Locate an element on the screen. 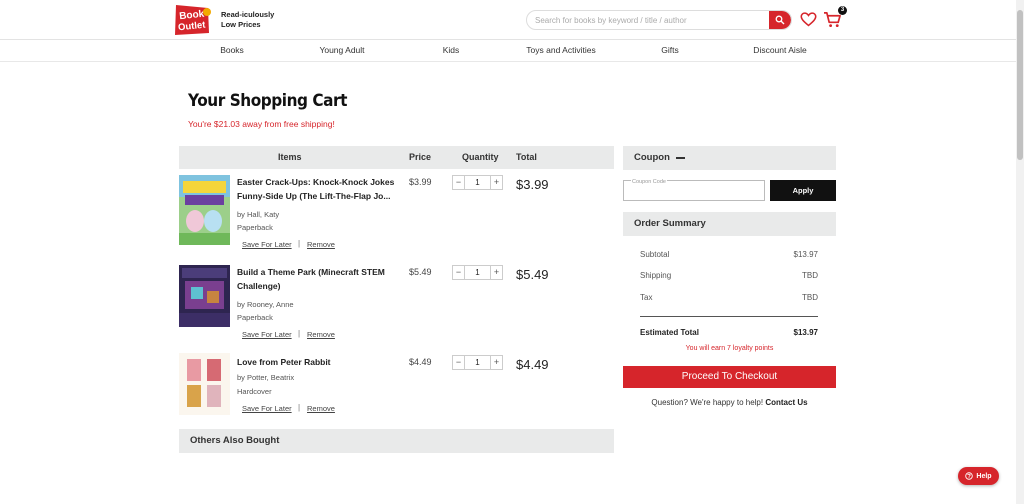  order-summary-header: Order Summary is located at coordinates (729, 224).